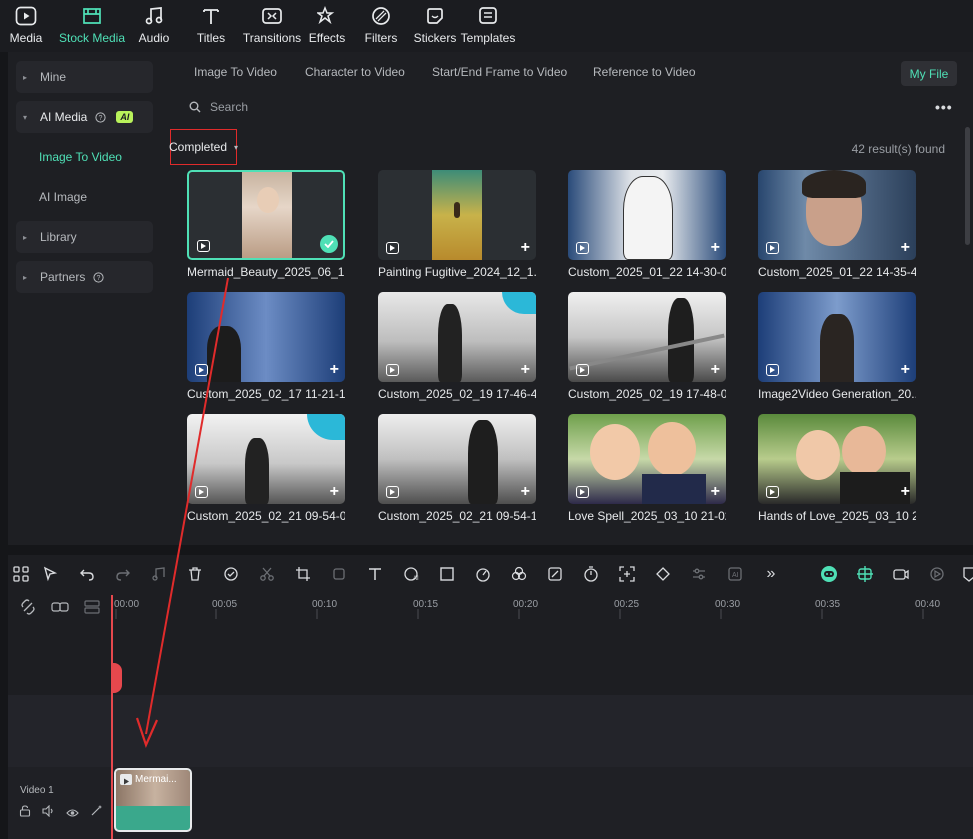 Image resolution: width=973 pixels, height=839 pixels. Describe the element at coordinates (63, 197) in the screenshot. I see `sidebar-item-ai-image: AI Image` at that location.